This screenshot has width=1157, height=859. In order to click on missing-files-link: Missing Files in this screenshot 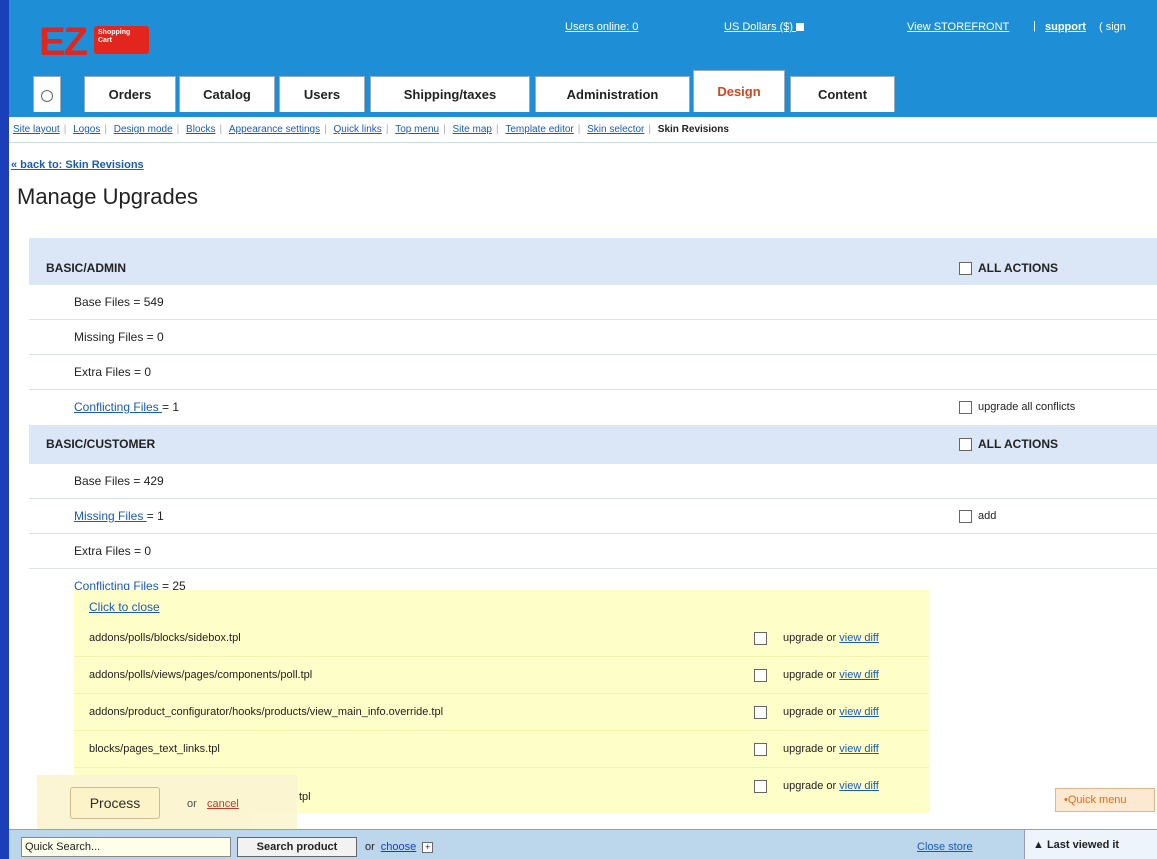, I will do `click(110, 516)`.